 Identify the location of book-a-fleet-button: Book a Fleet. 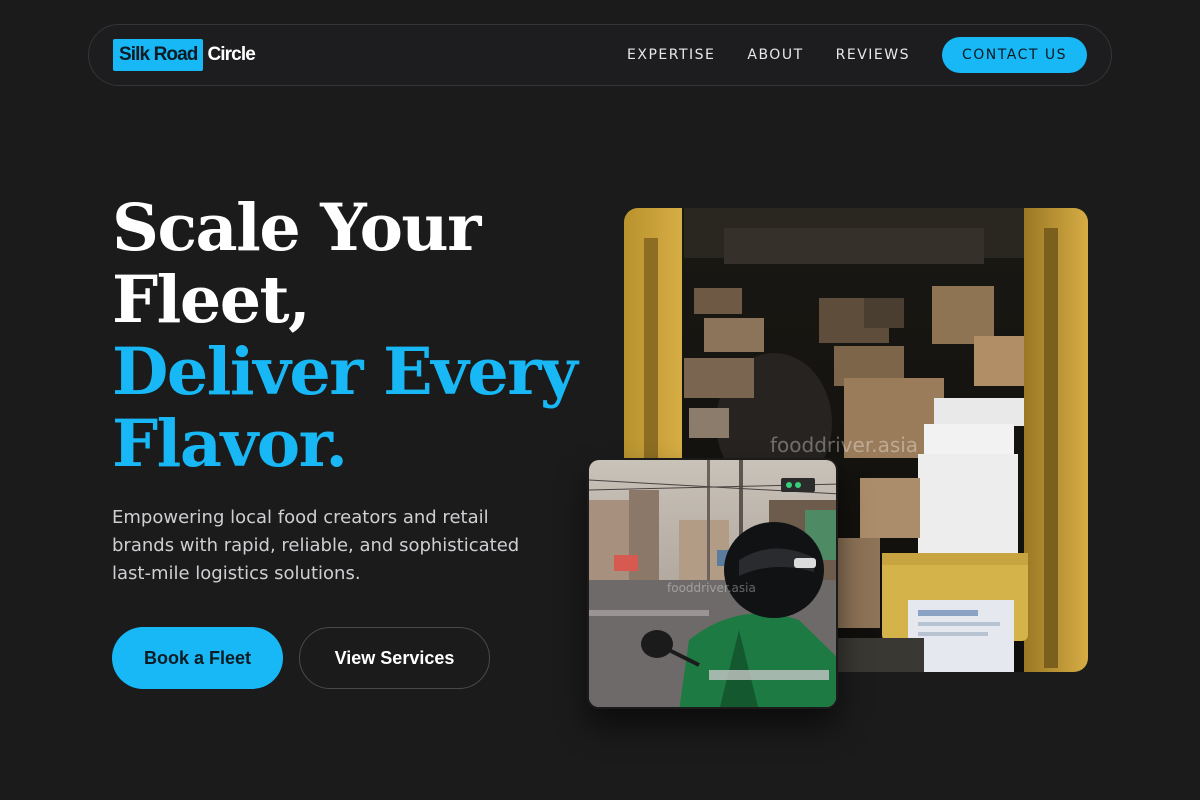
(197, 658).